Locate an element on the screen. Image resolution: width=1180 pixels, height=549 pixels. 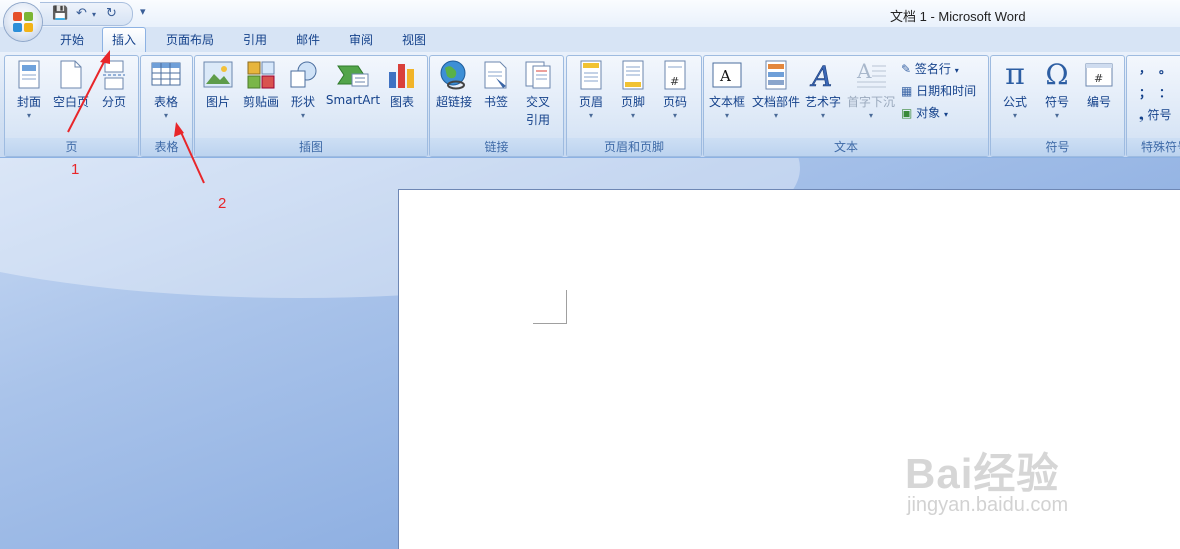
footer-button: 页脚 ▾ is located at coordinates (633, 90).